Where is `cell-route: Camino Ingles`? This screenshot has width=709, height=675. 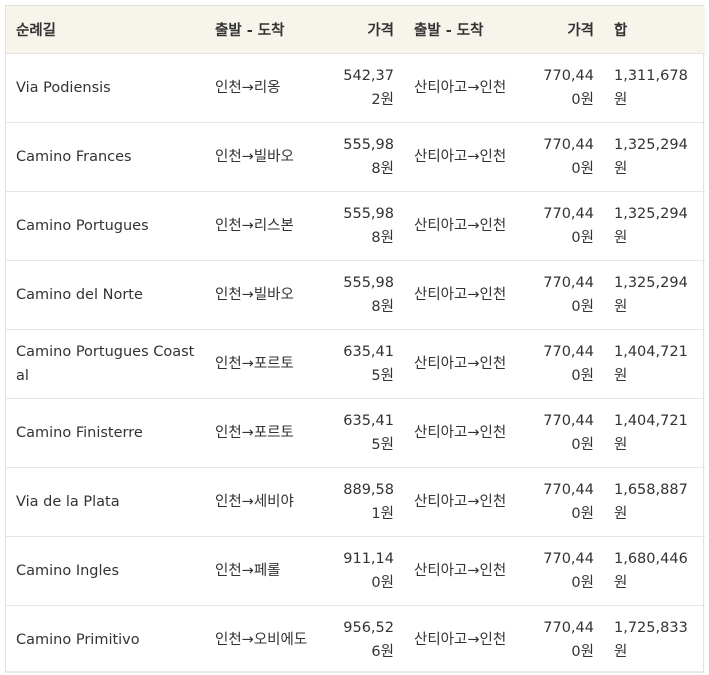
cell-route: Camino Ingles is located at coordinates (68, 570).